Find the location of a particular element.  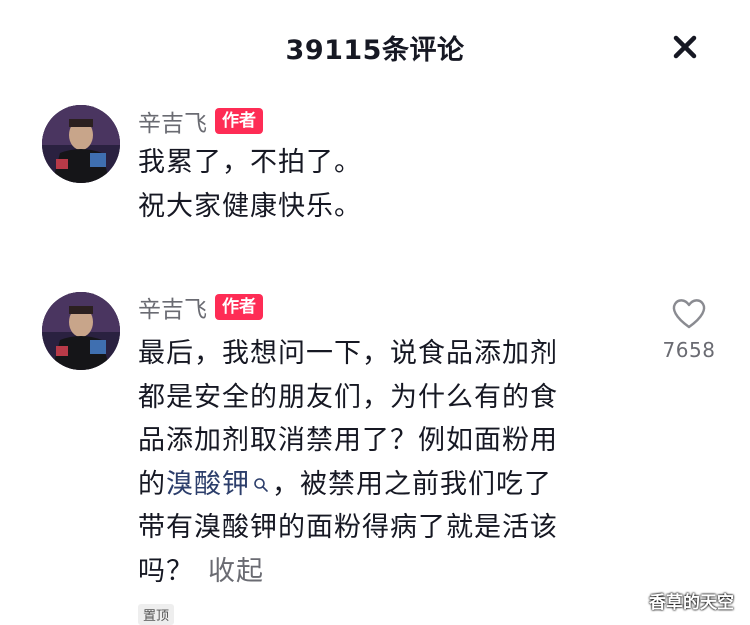

close-button is located at coordinates (685, 47).